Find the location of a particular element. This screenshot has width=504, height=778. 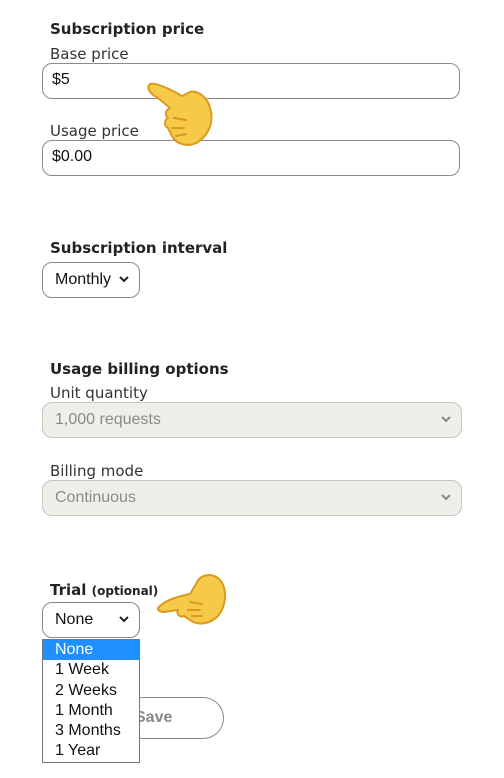

base-price-label: Base price is located at coordinates (89, 54).